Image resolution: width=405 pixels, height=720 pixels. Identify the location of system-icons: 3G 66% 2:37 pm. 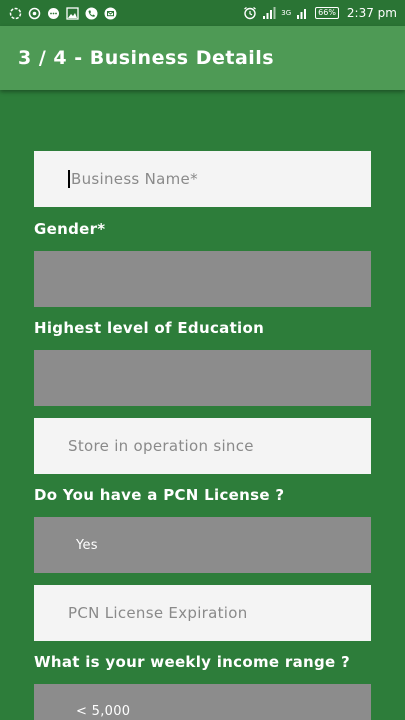
(320, 13).